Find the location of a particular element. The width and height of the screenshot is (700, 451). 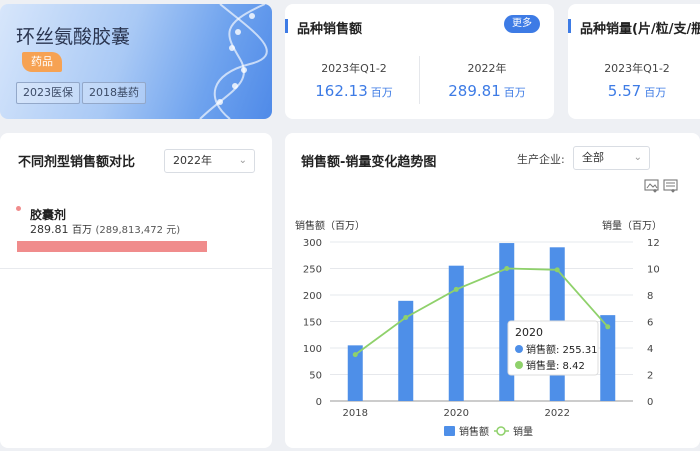

drug-hero-banner: 环丝氨酸胶囊 药品 2023医保 2018基药 is located at coordinates (136, 61).